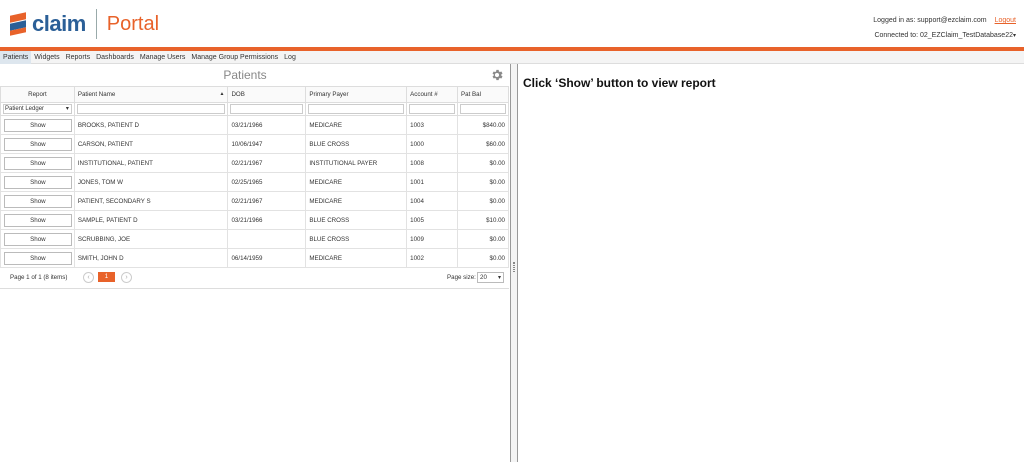 The width and height of the screenshot is (1024, 462). I want to click on column-header-pat-bal: Pat Bal, so click(483, 94).